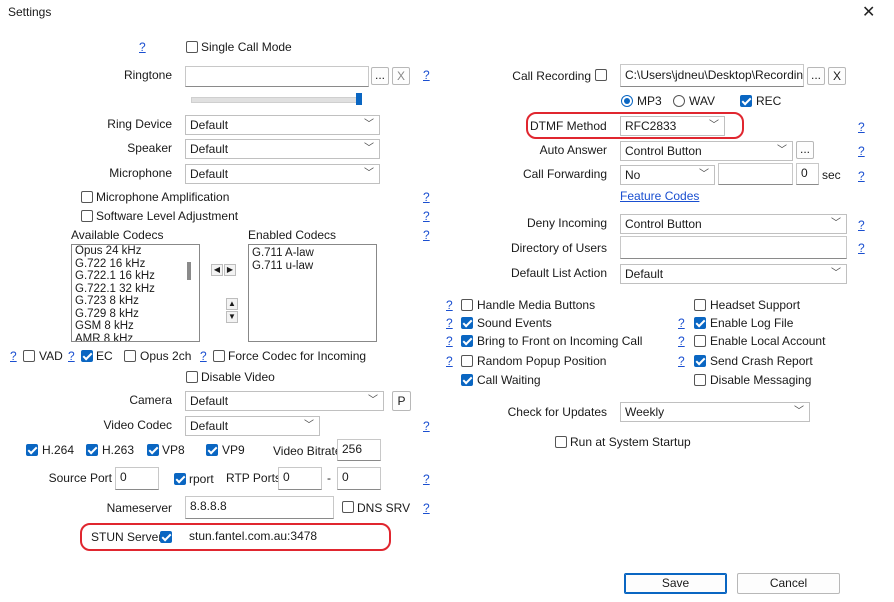 The width and height of the screenshot is (894, 602). I want to click on close-window-button: ✕, so click(868, 12).